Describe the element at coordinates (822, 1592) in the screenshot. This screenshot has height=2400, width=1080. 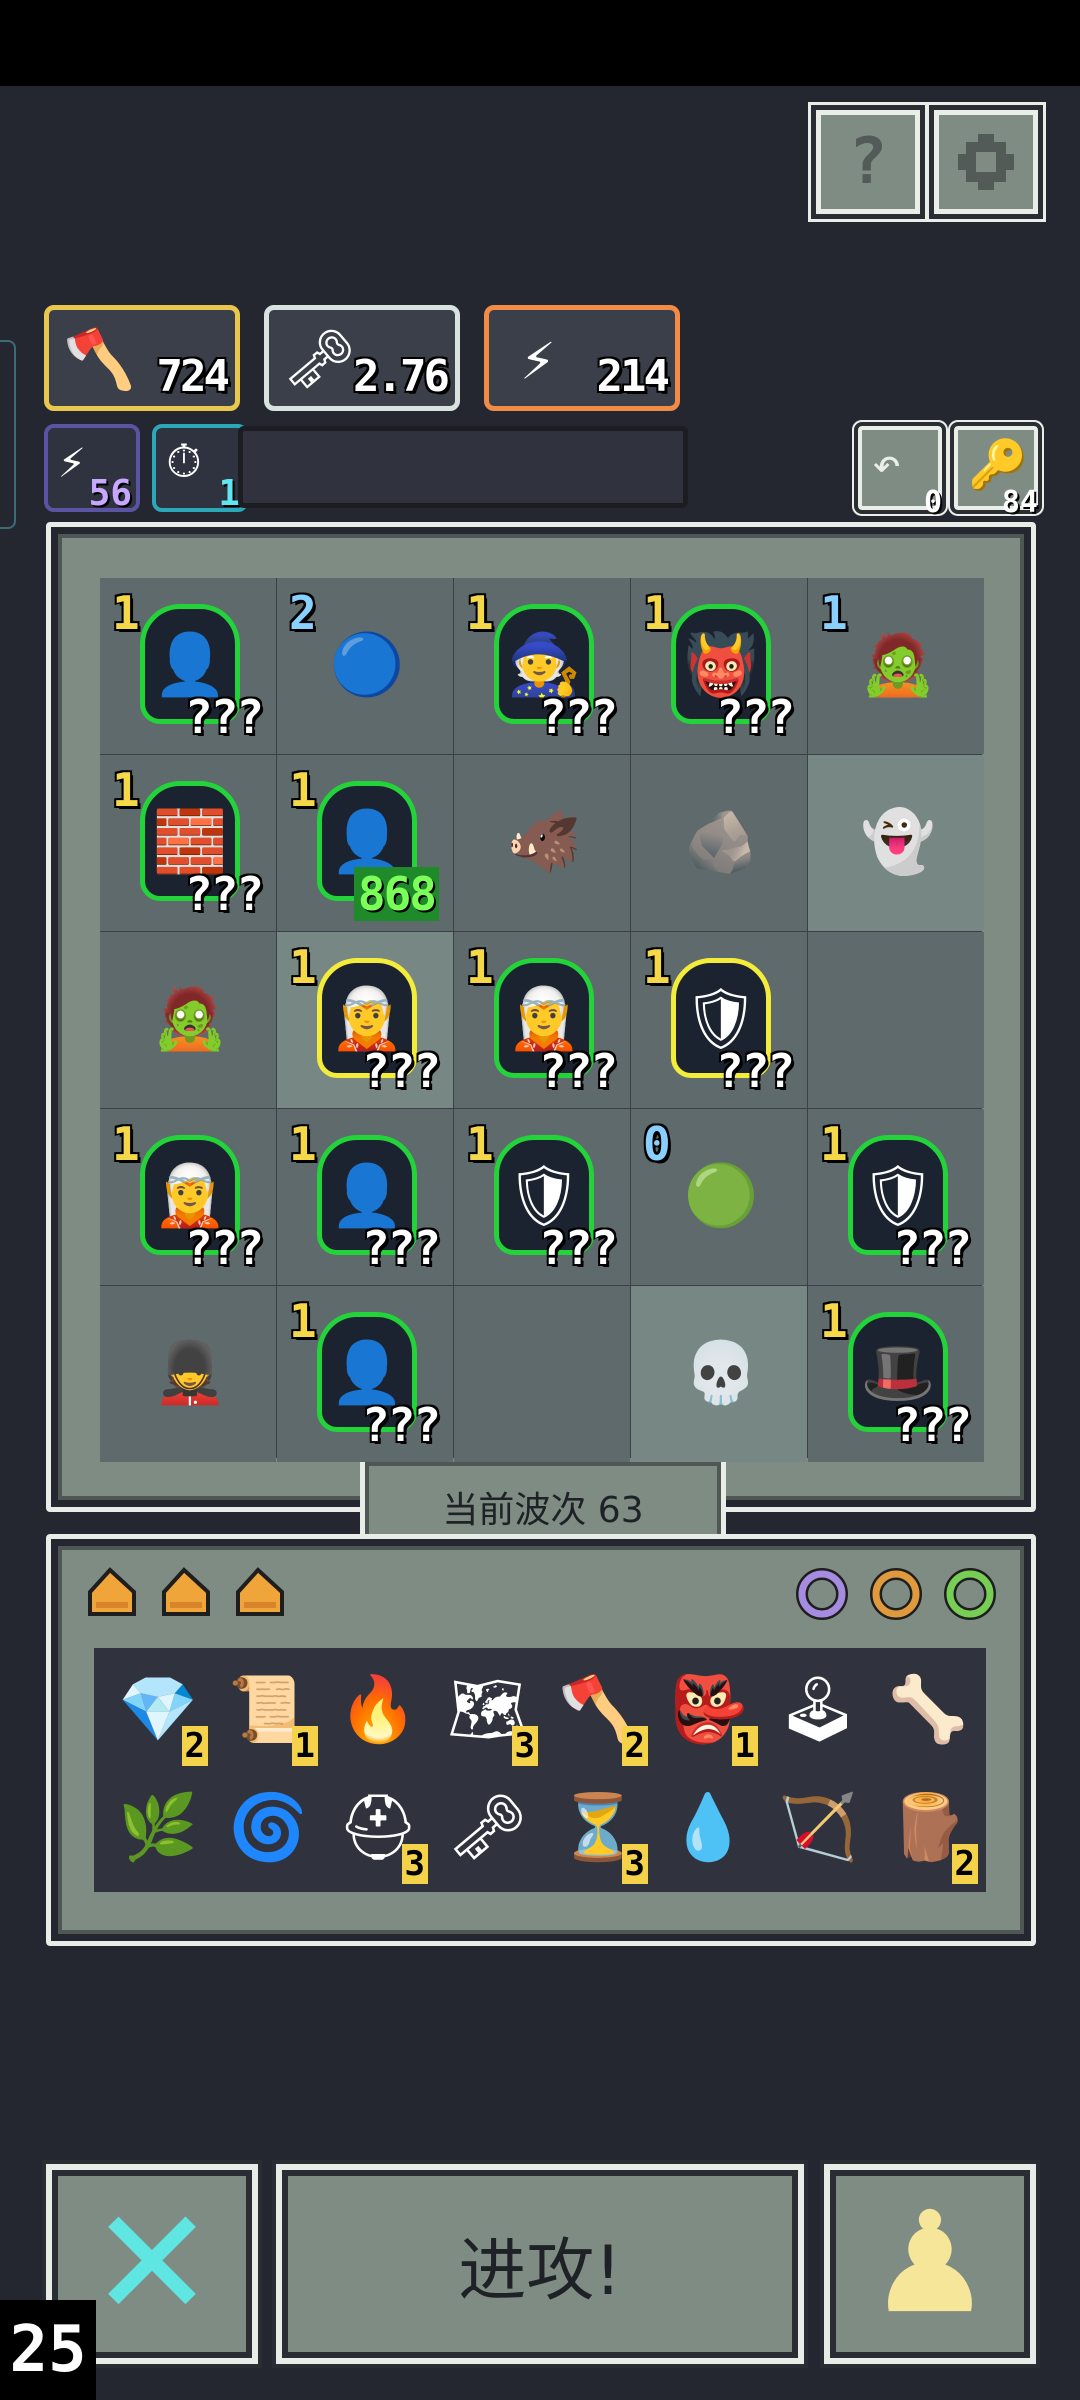
I see `ring-purple-icon` at that location.